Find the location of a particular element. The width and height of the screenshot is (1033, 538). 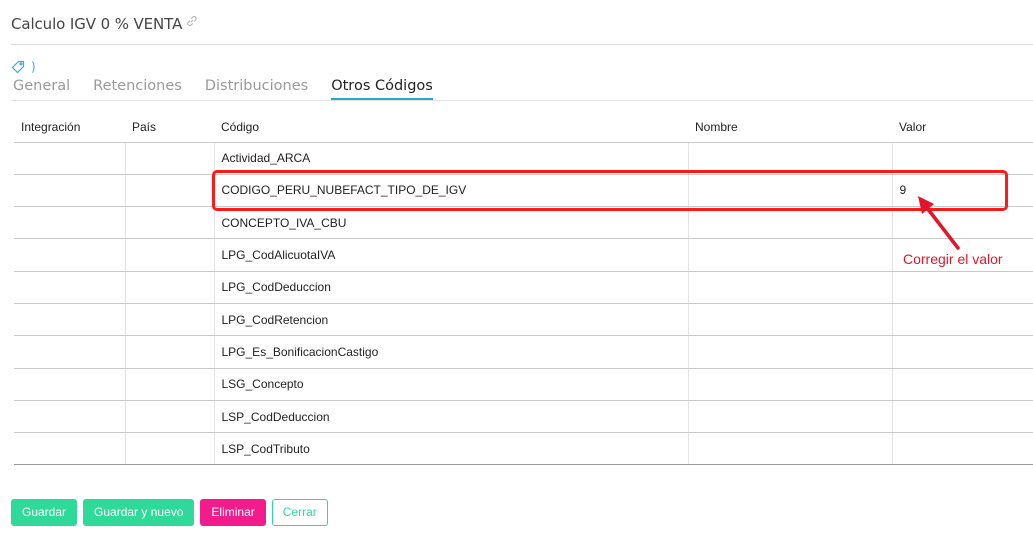

form-actions: Guardar Guardar y nuevo Eliminar Cerrar is located at coordinates (169, 512).